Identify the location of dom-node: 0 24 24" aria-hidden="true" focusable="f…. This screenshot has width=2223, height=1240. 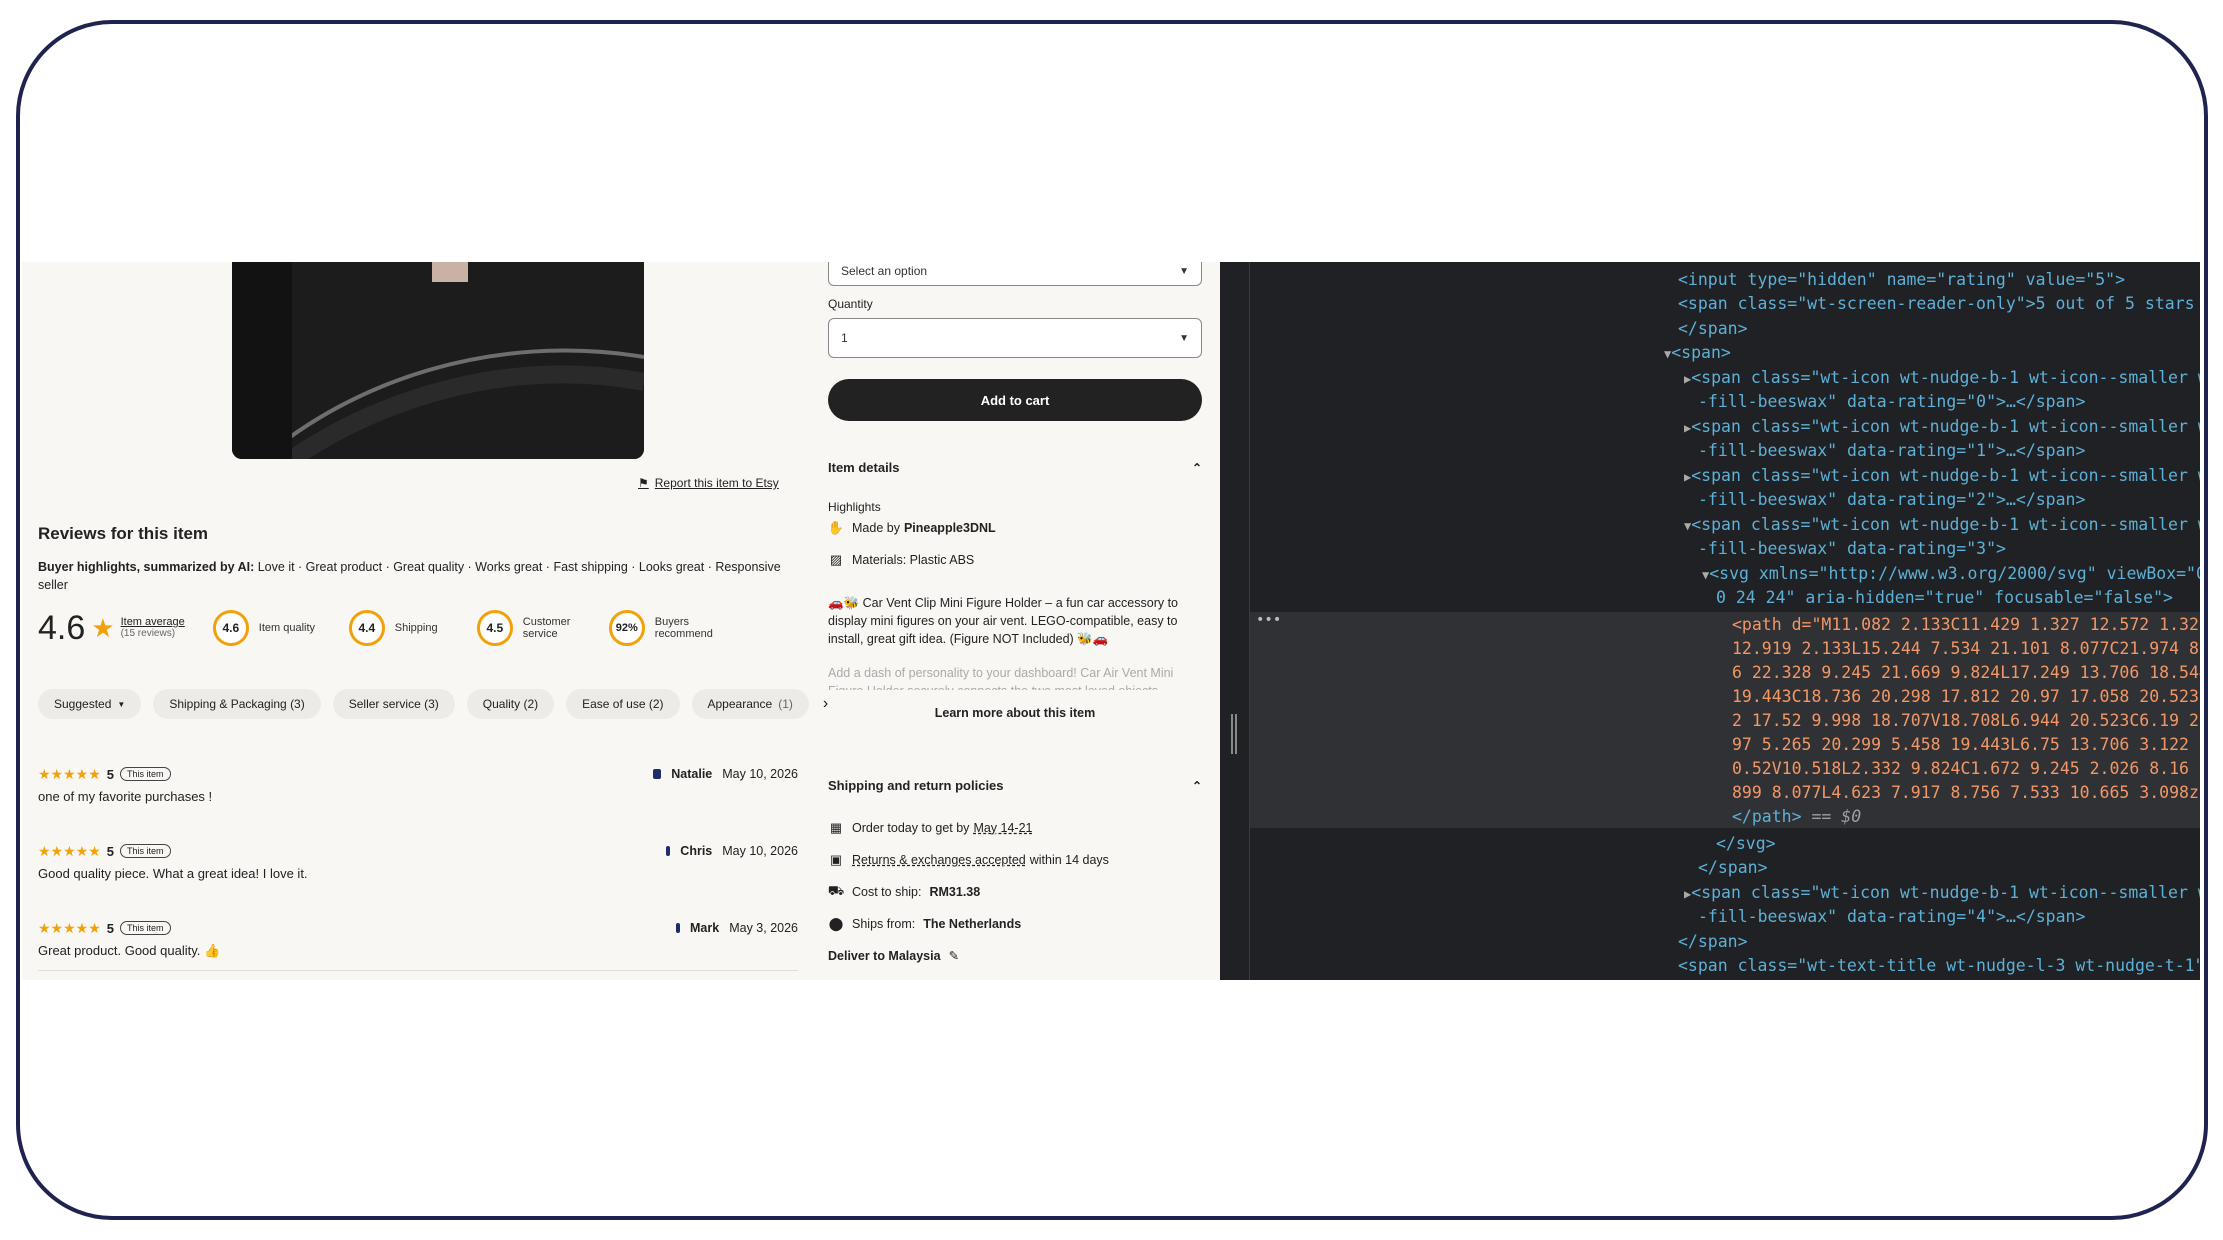
(1944, 598).